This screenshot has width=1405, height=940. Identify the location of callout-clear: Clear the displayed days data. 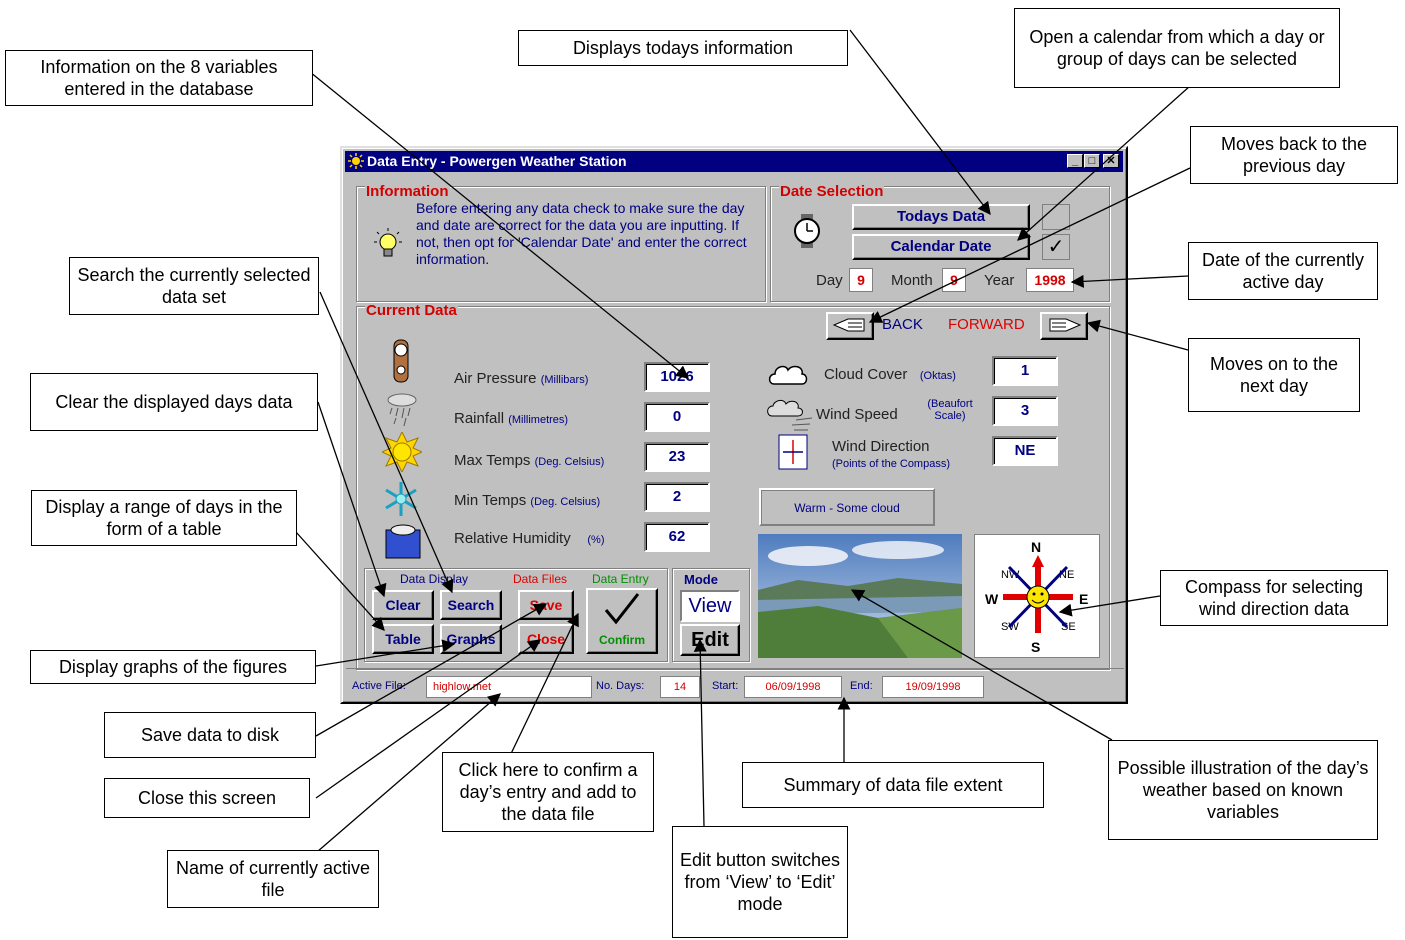
(174, 402).